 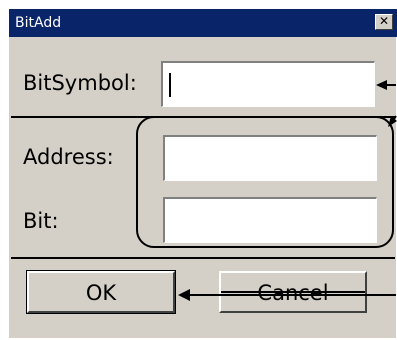 I want to click on arrow-ok-head, so click(x=184, y=295).